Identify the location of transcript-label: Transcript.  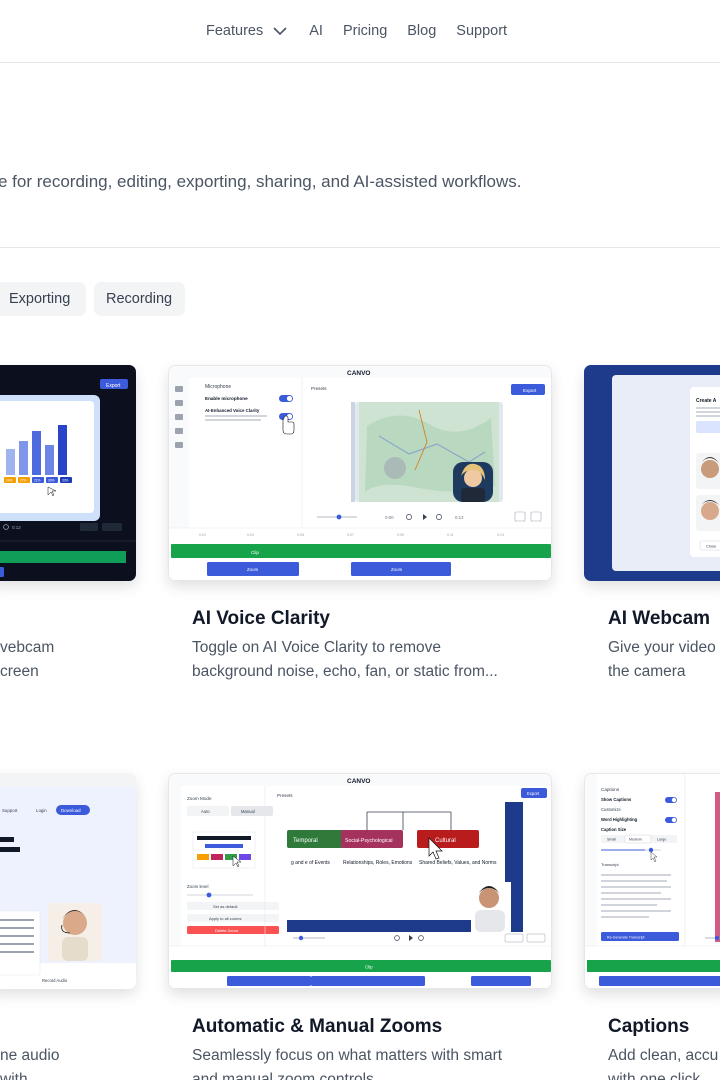
(610, 864).